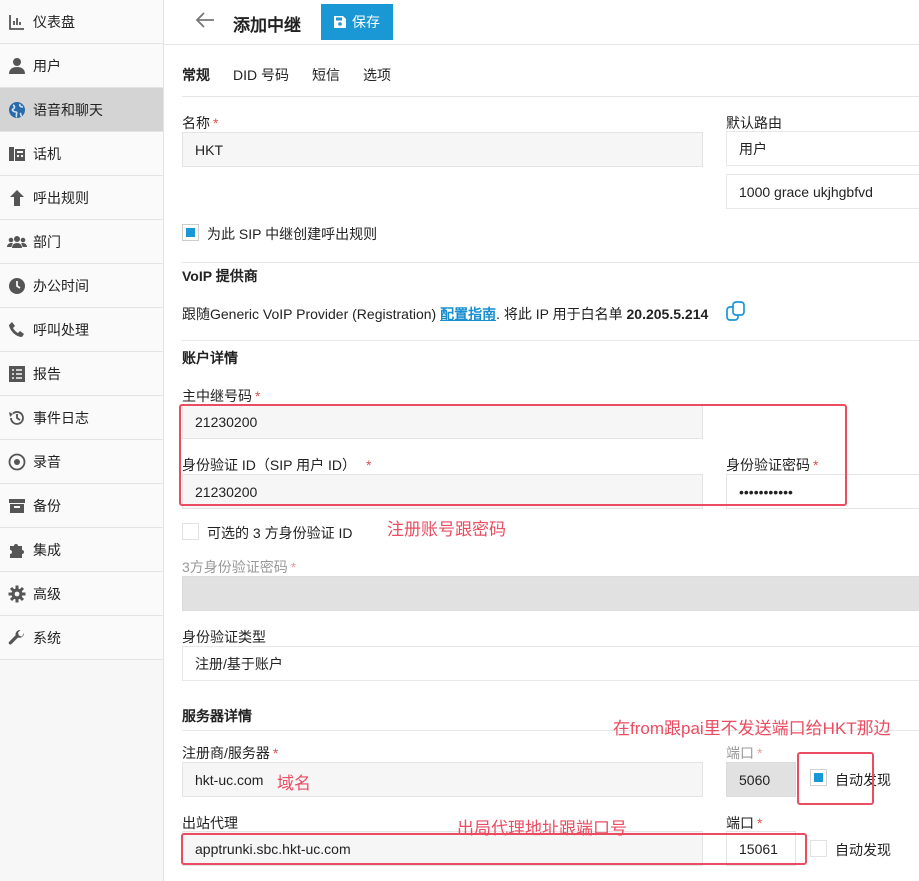  What do you see at coordinates (17, 110) in the screenshot?
I see `globe-icon` at bounding box center [17, 110].